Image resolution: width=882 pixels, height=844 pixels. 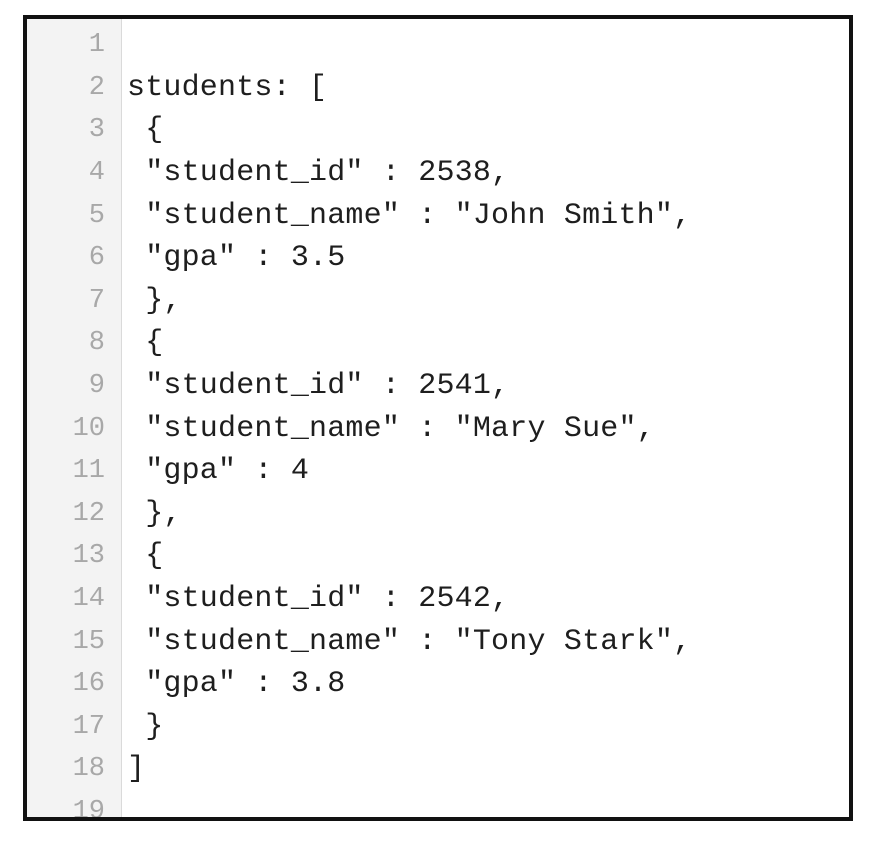 I want to click on line-number: 18, so click(x=88, y=769).